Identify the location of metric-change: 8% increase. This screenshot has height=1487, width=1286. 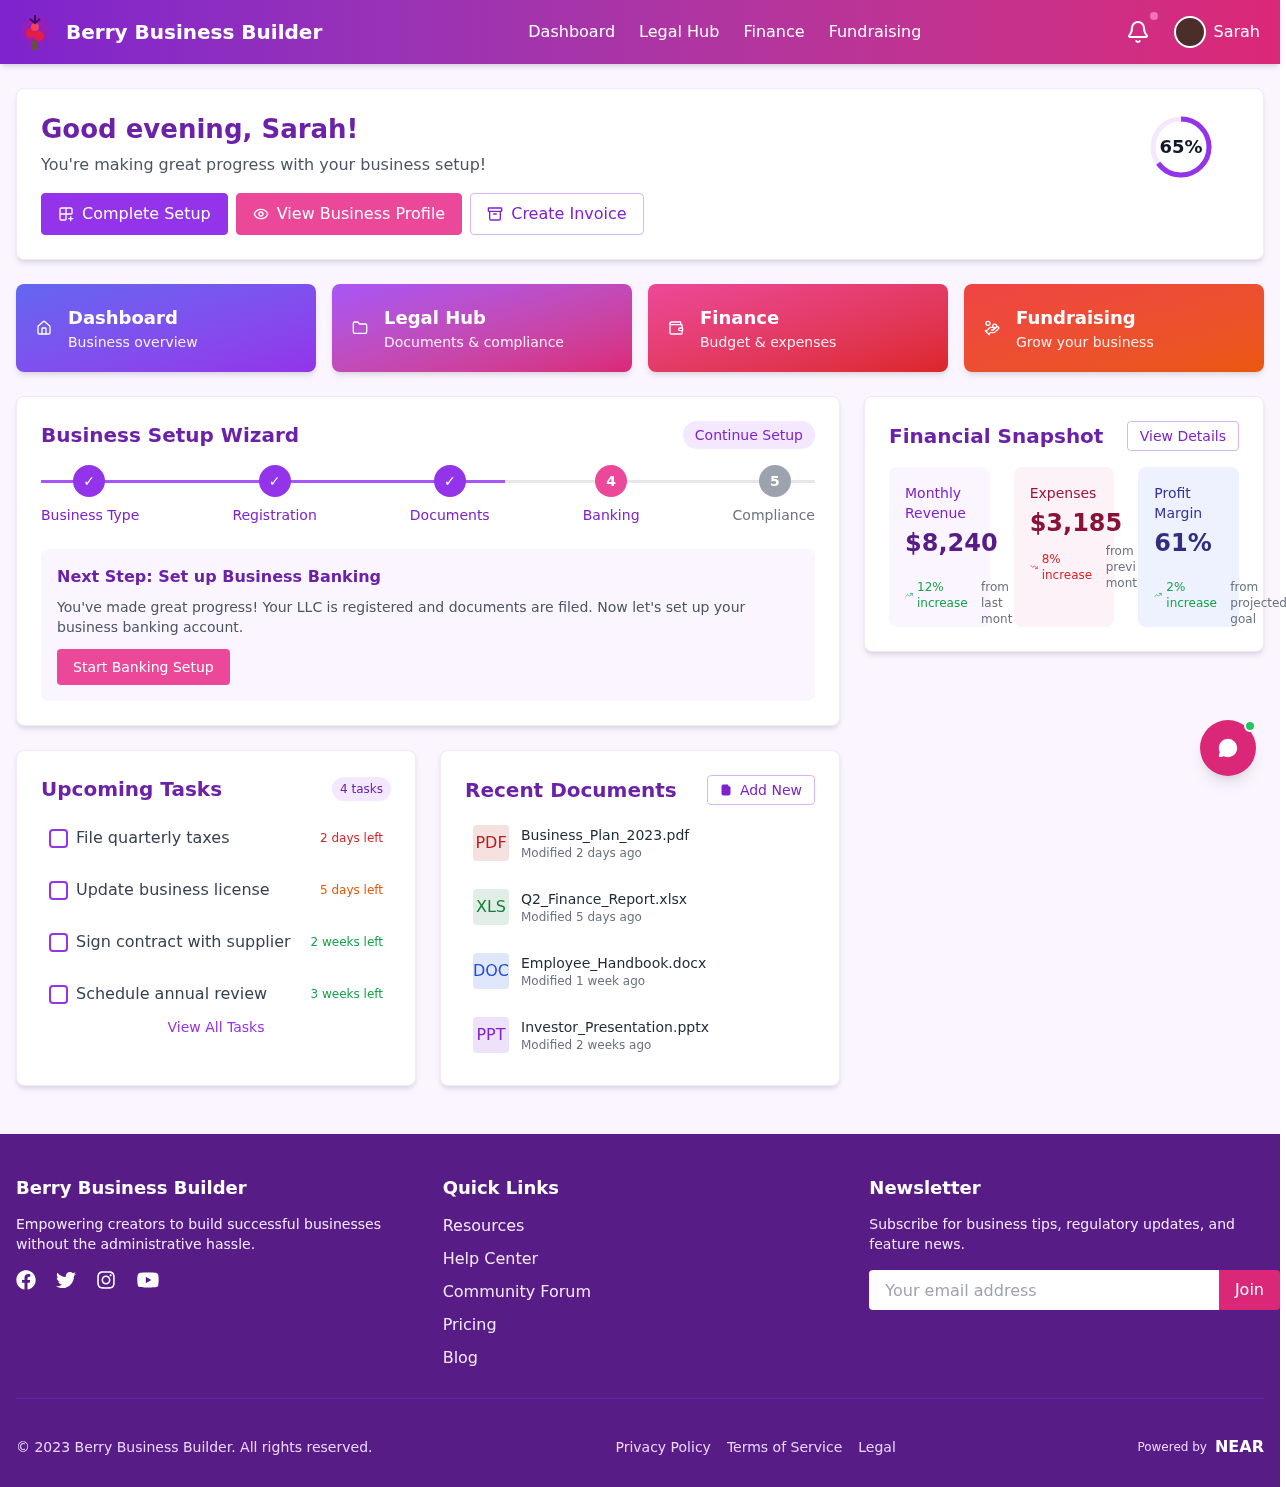
(1067, 567).